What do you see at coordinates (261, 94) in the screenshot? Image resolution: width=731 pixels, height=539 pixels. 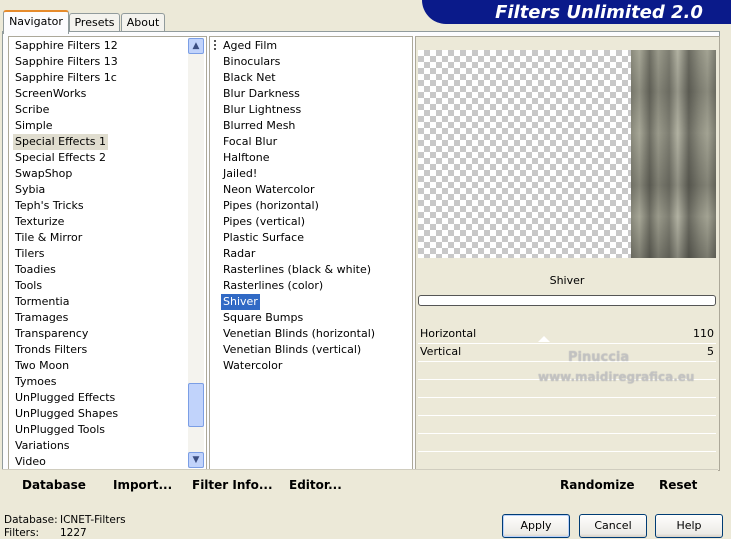 I see `filter-item: Blur Darkness` at bounding box center [261, 94].